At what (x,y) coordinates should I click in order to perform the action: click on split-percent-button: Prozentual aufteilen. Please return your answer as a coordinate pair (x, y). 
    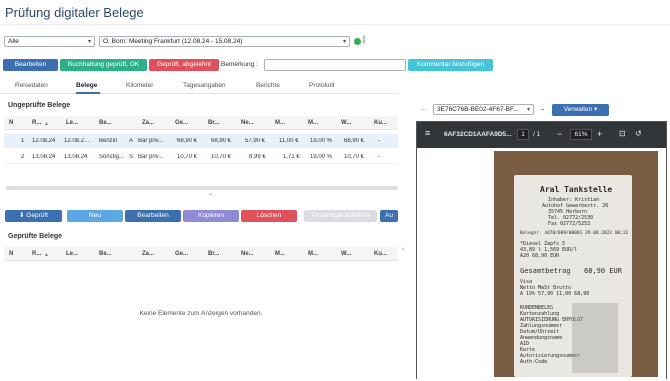
    Looking at the image, I should click on (340, 216).